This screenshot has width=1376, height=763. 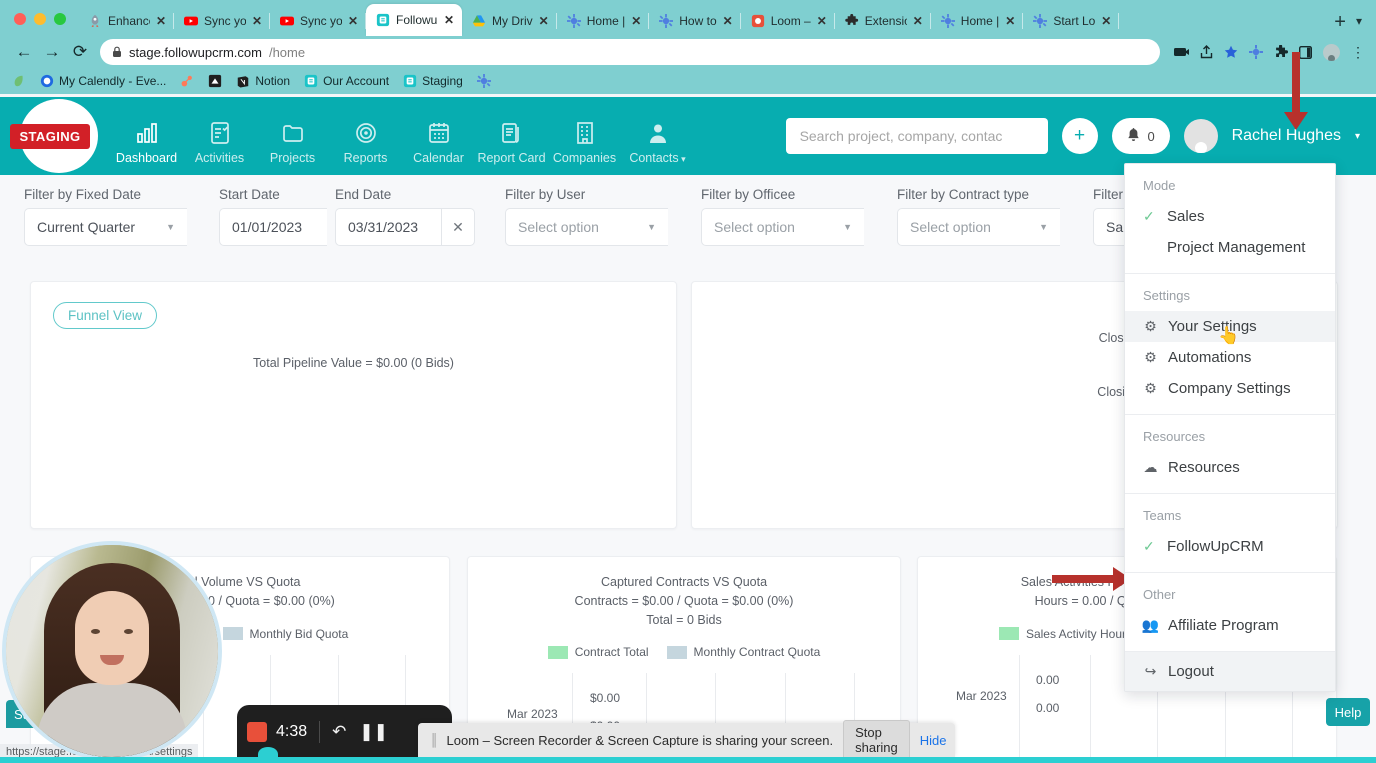 I want to click on reload-button: ⟳, so click(x=80, y=52).